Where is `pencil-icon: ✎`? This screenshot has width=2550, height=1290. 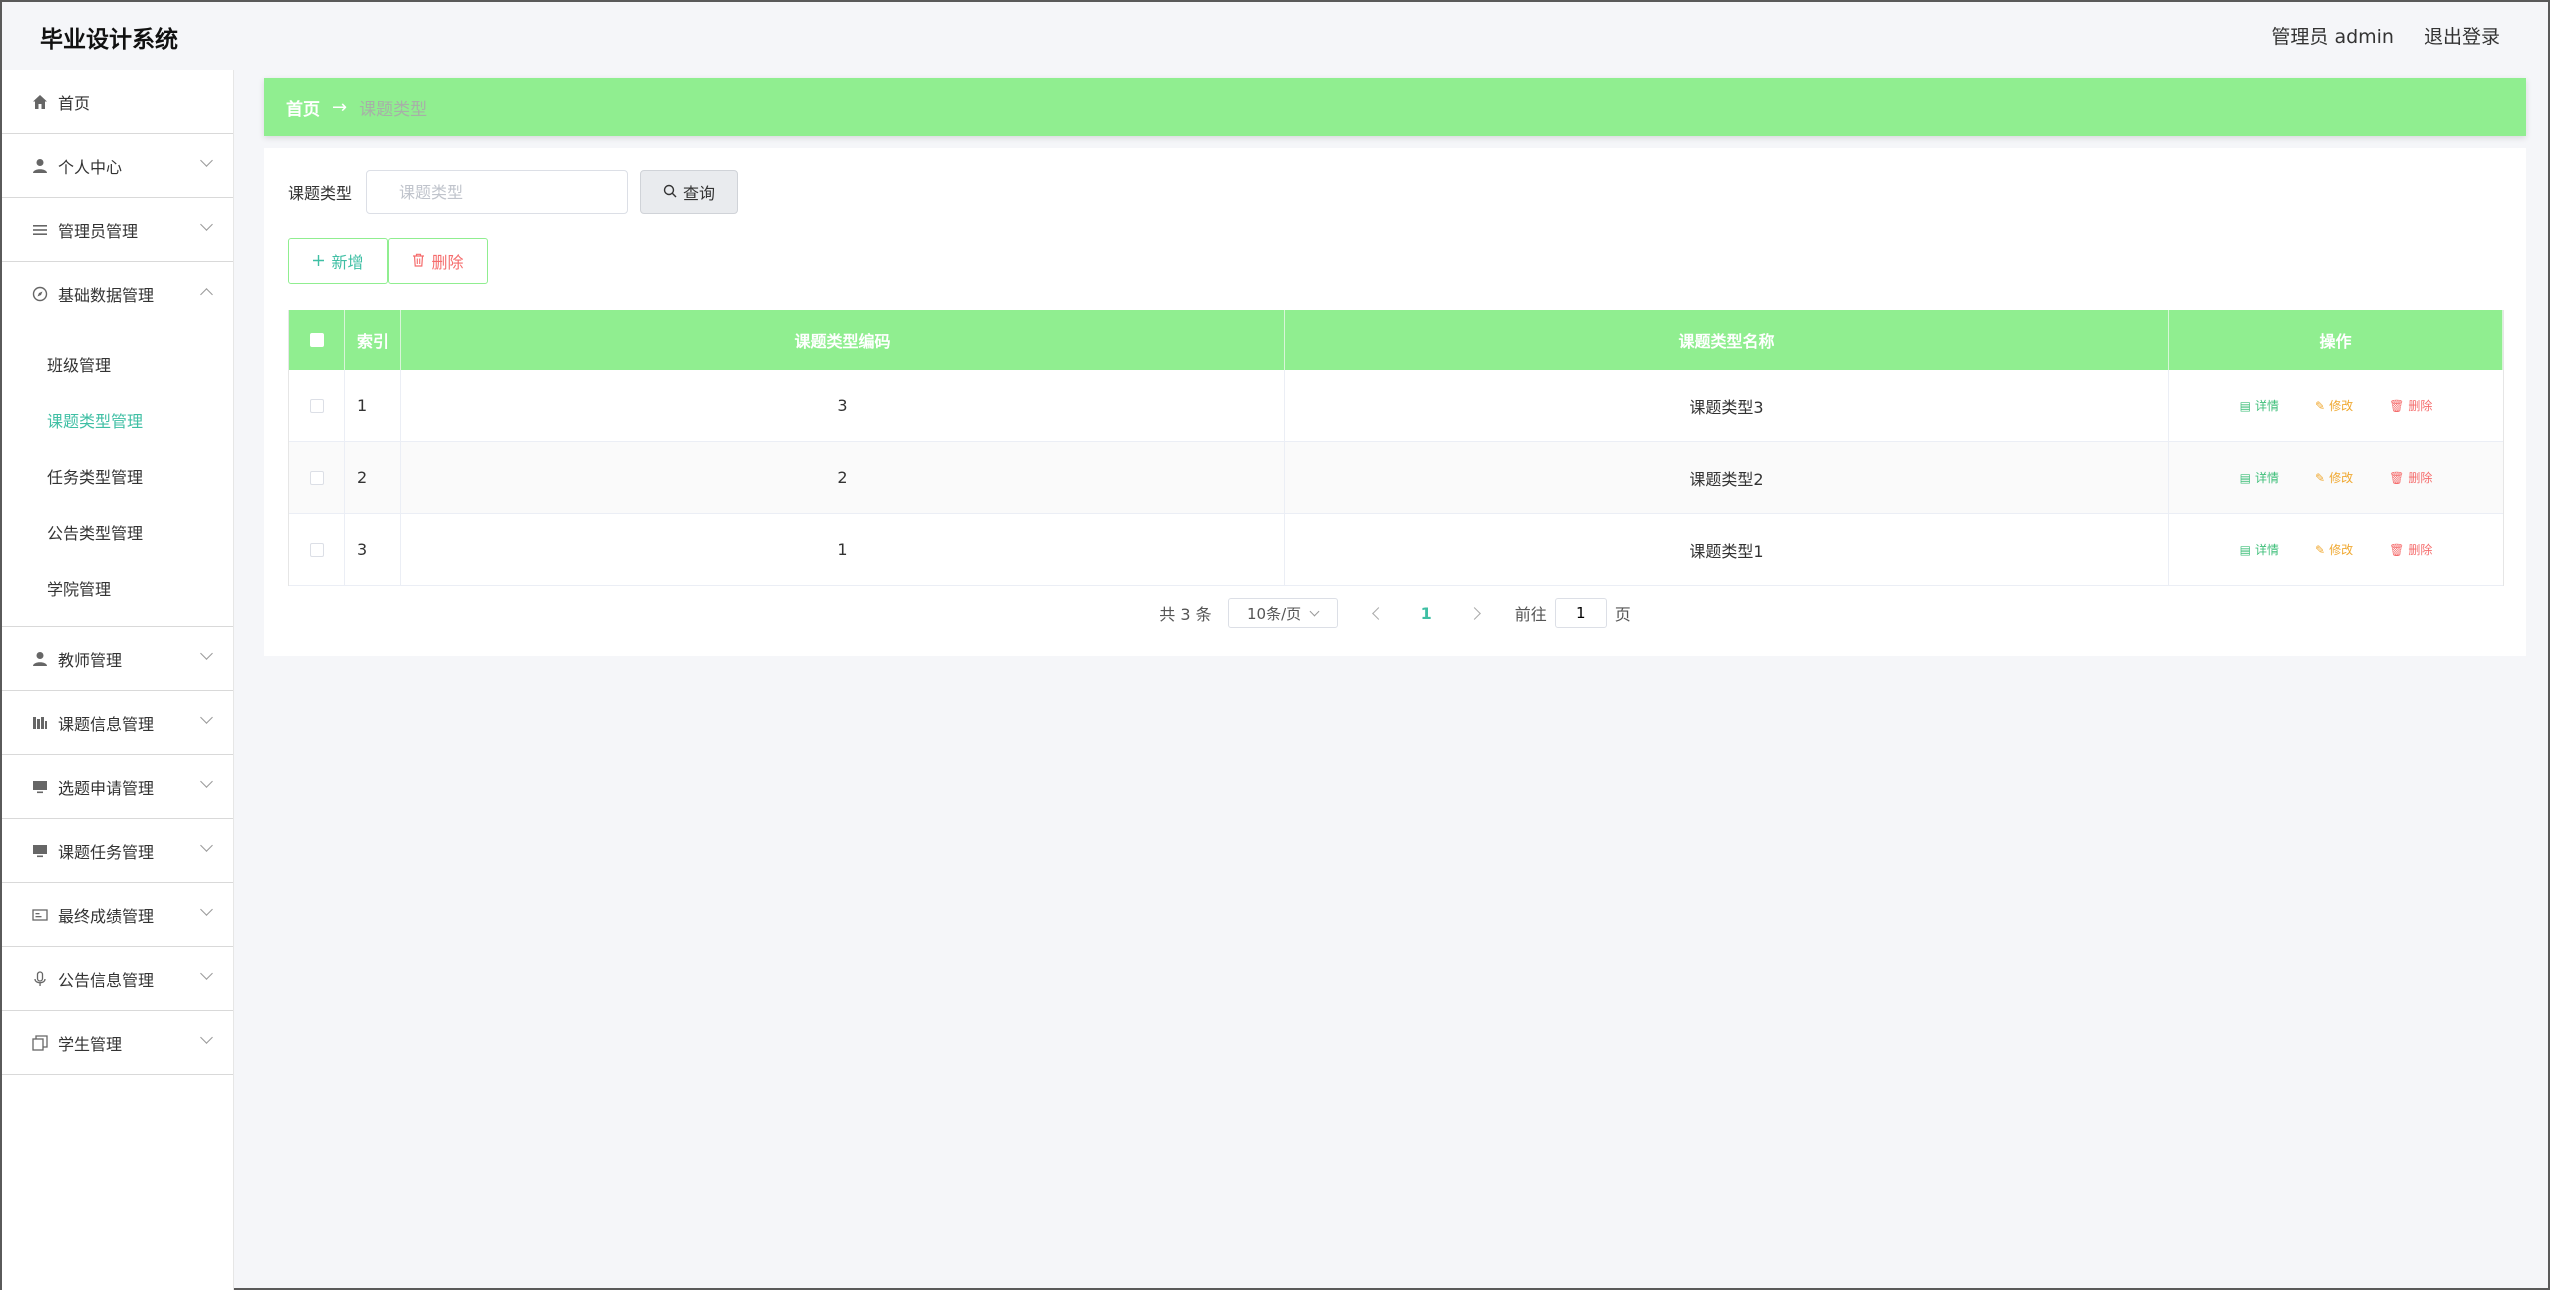 pencil-icon: ✎ is located at coordinates (2320, 405).